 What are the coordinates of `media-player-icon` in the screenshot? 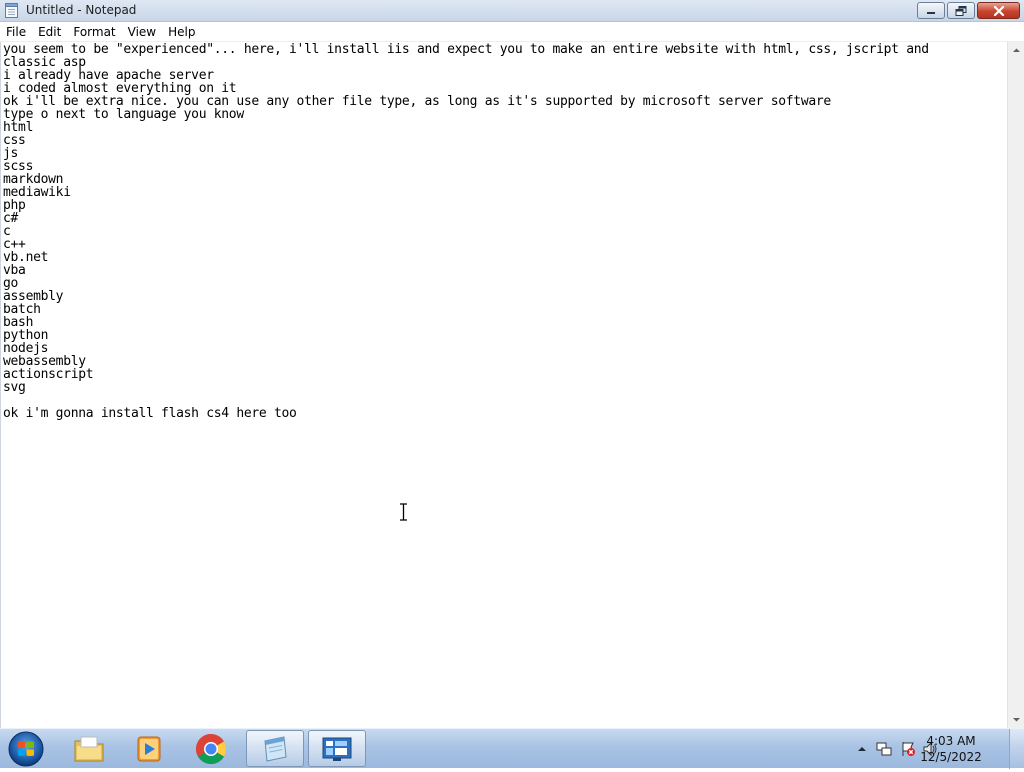 It's located at (149, 748).